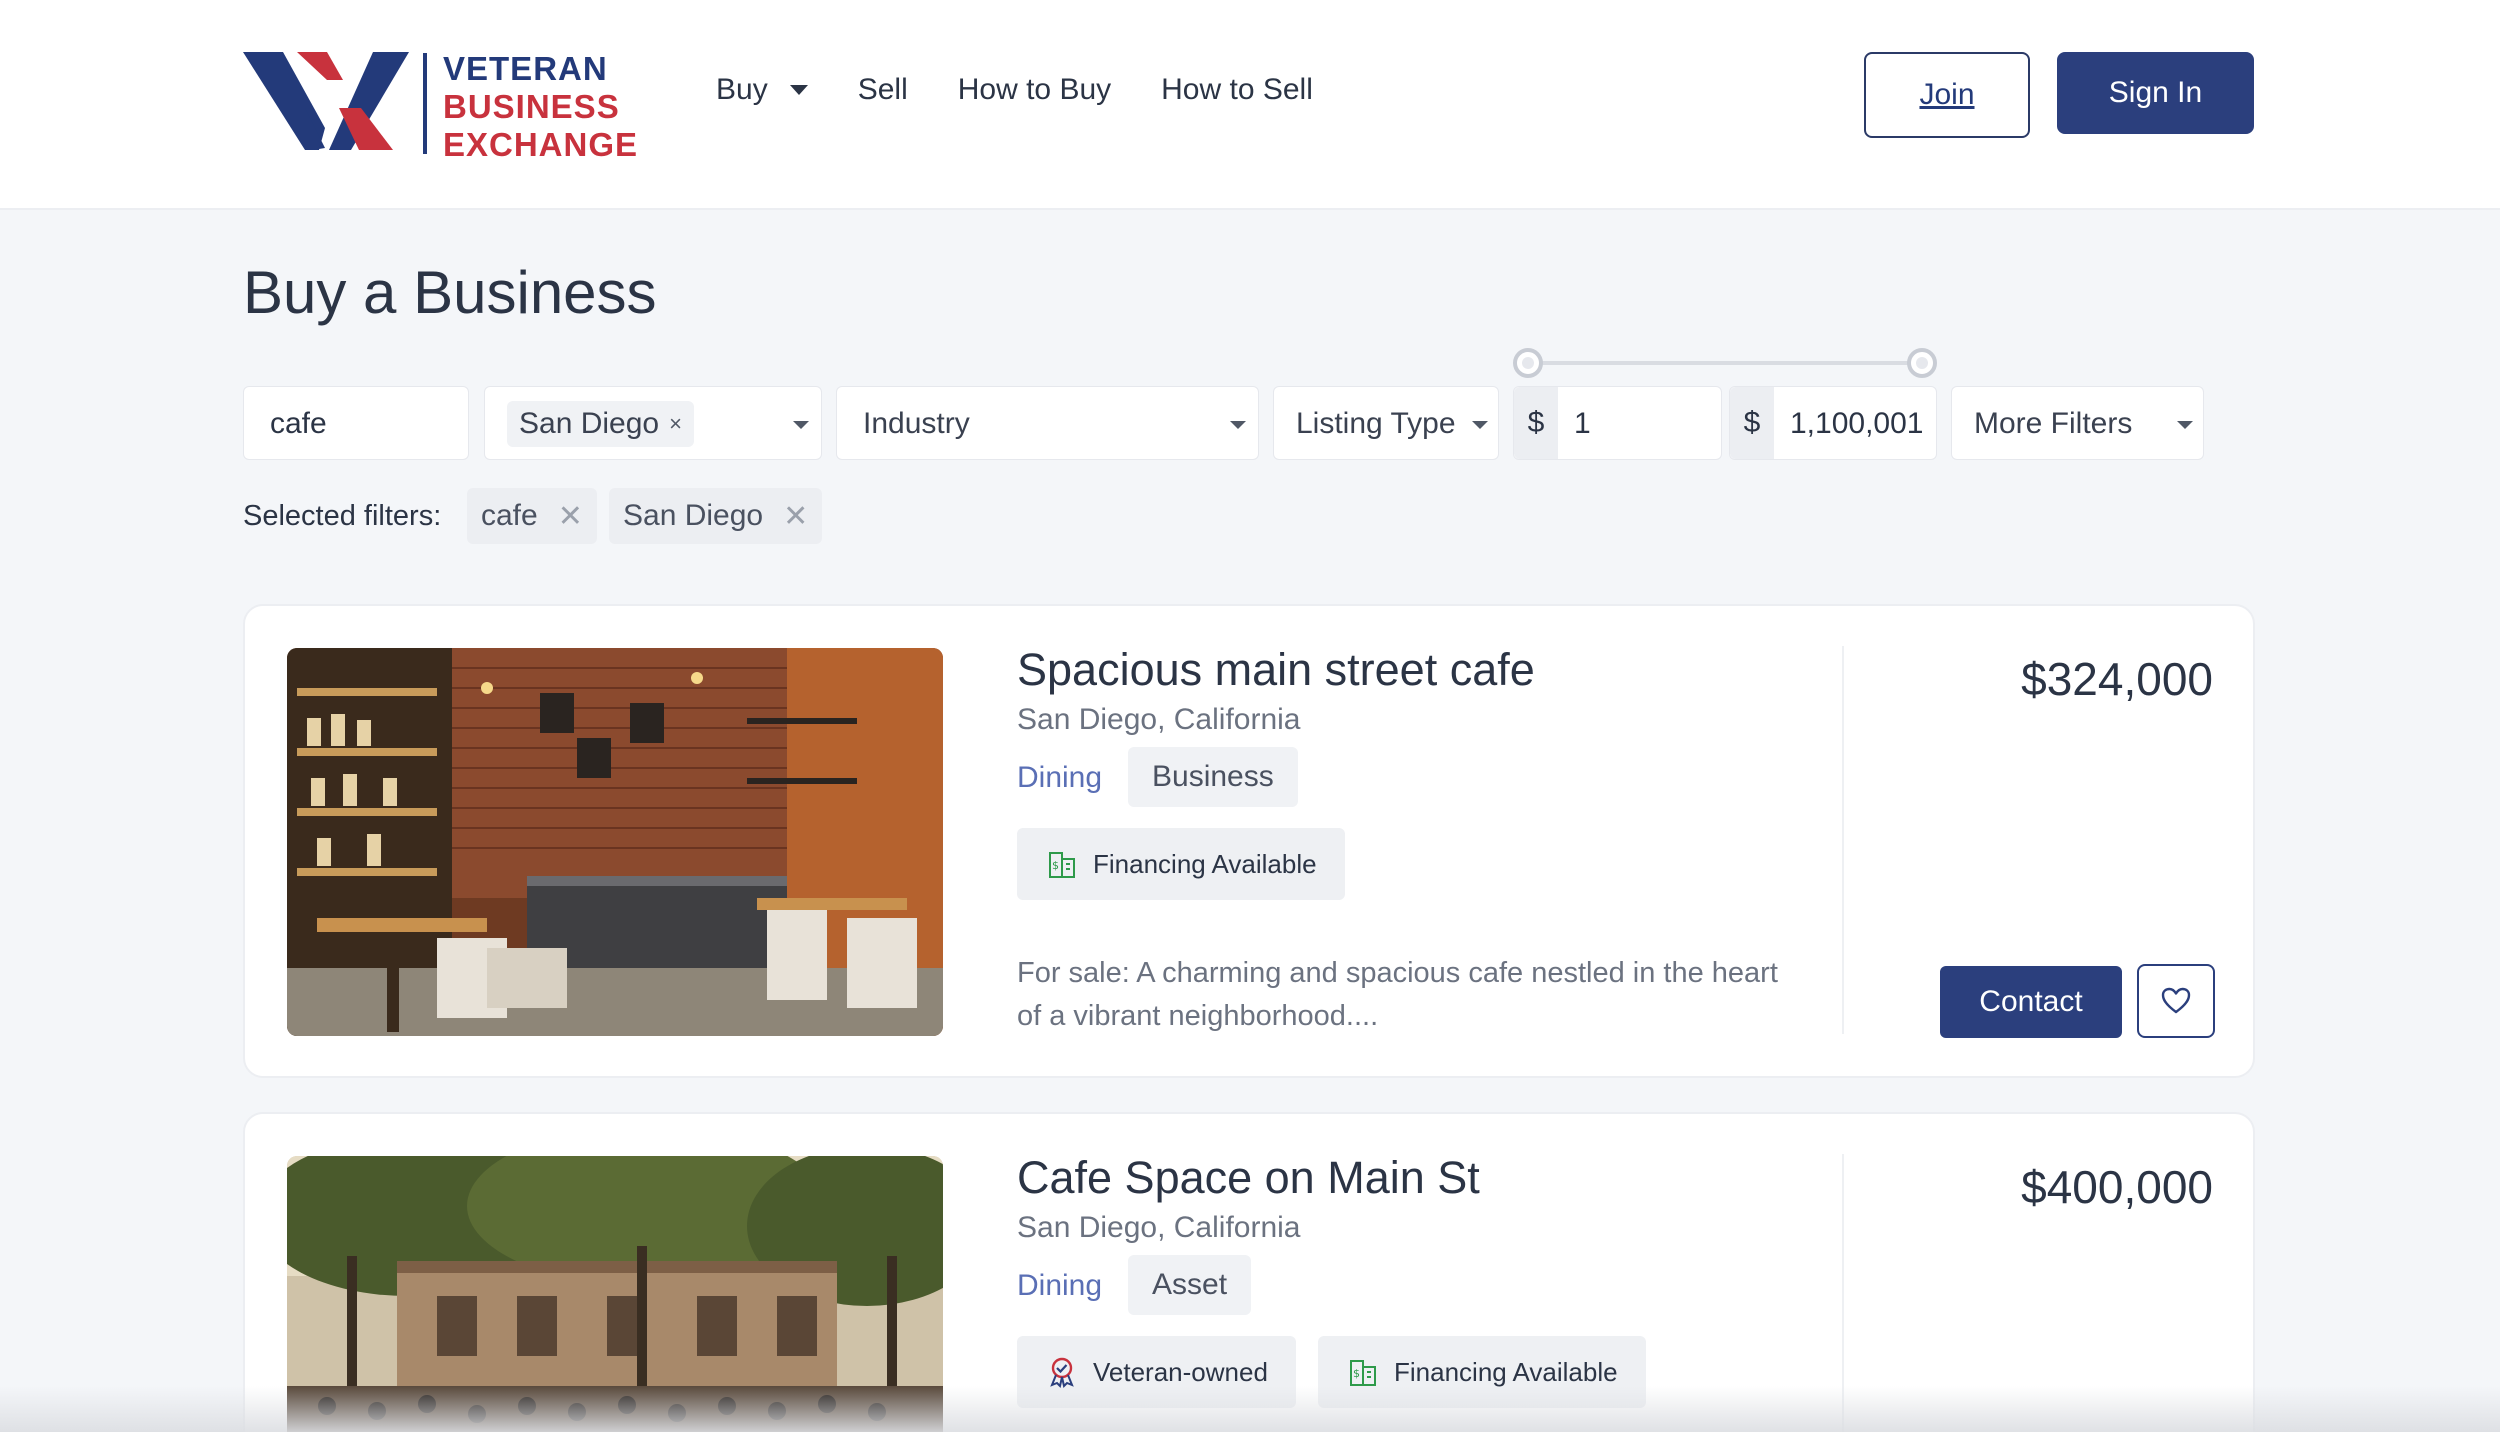 The width and height of the screenshot is (2500, 1432). Describe the element at coordinates (2053, 423) in the screenshot. I see `more-filters-label: More Filters` at that location.